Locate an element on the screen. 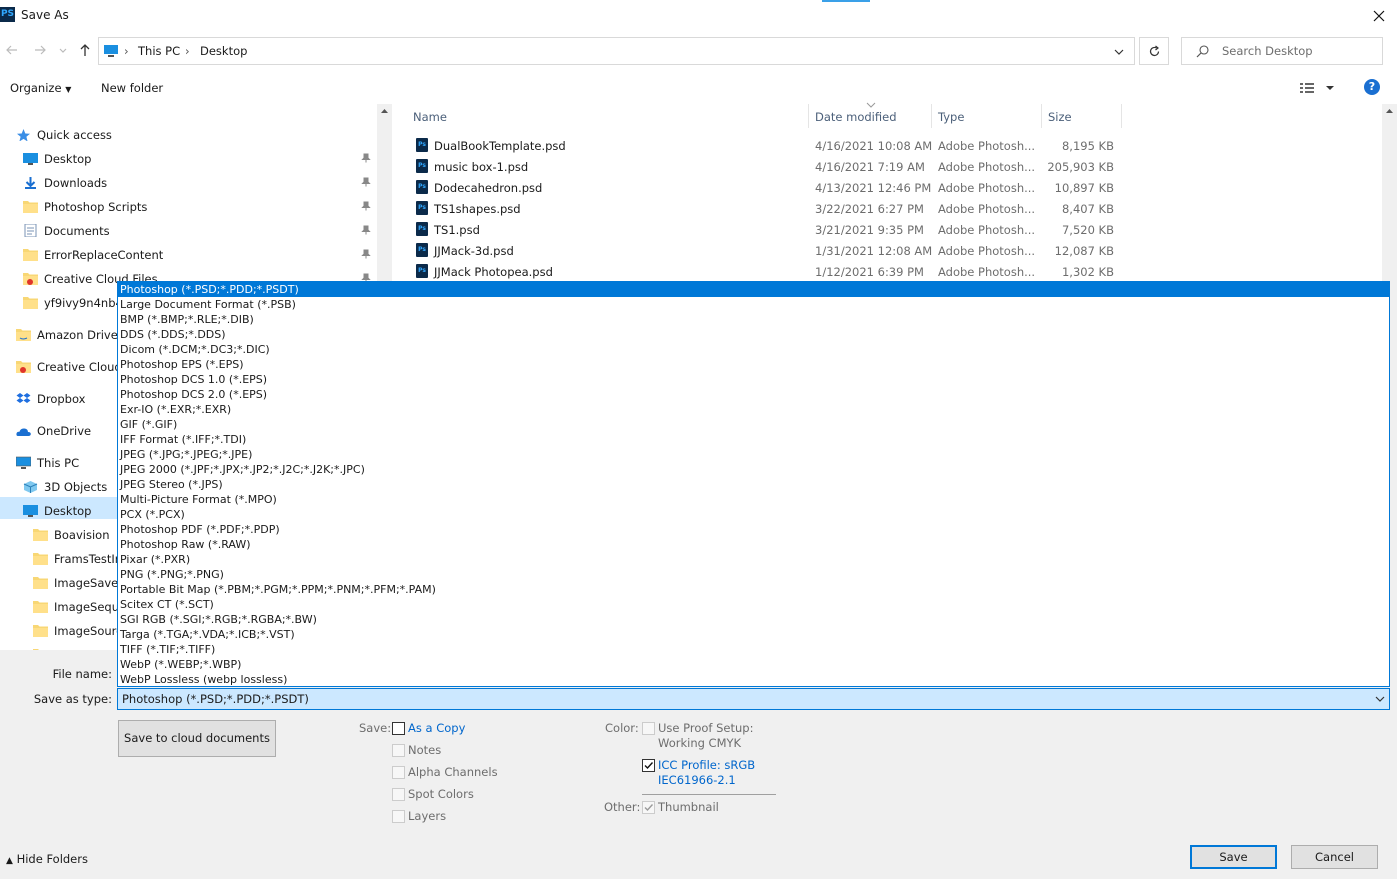 Image resolution: width=1397 pixels, height=879 pixels. sidebar-item-downloads: Downloads is located at coordinates (207, 183).